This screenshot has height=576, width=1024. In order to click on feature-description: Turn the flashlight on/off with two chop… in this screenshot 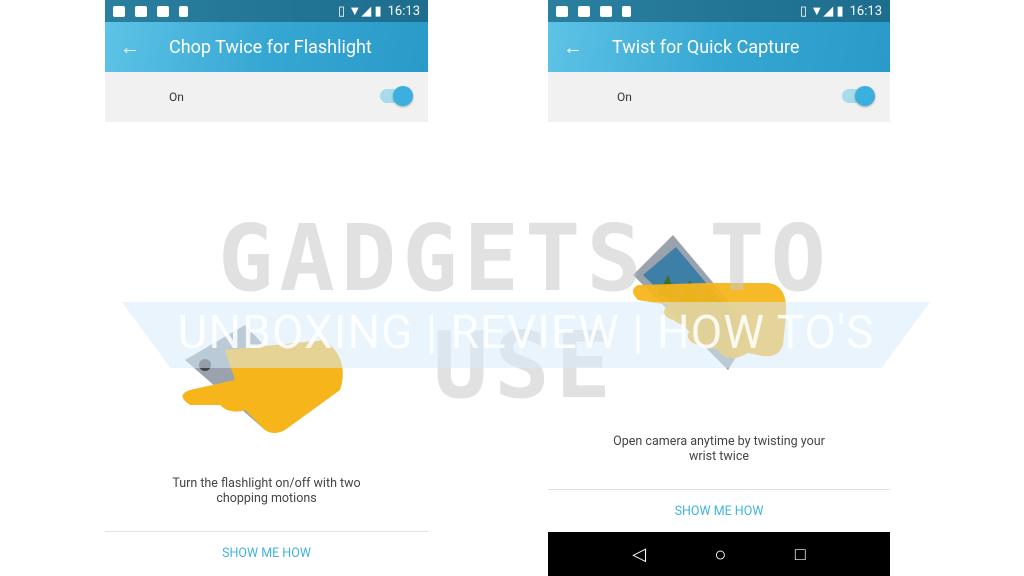, I will do `click(266, 491)`.